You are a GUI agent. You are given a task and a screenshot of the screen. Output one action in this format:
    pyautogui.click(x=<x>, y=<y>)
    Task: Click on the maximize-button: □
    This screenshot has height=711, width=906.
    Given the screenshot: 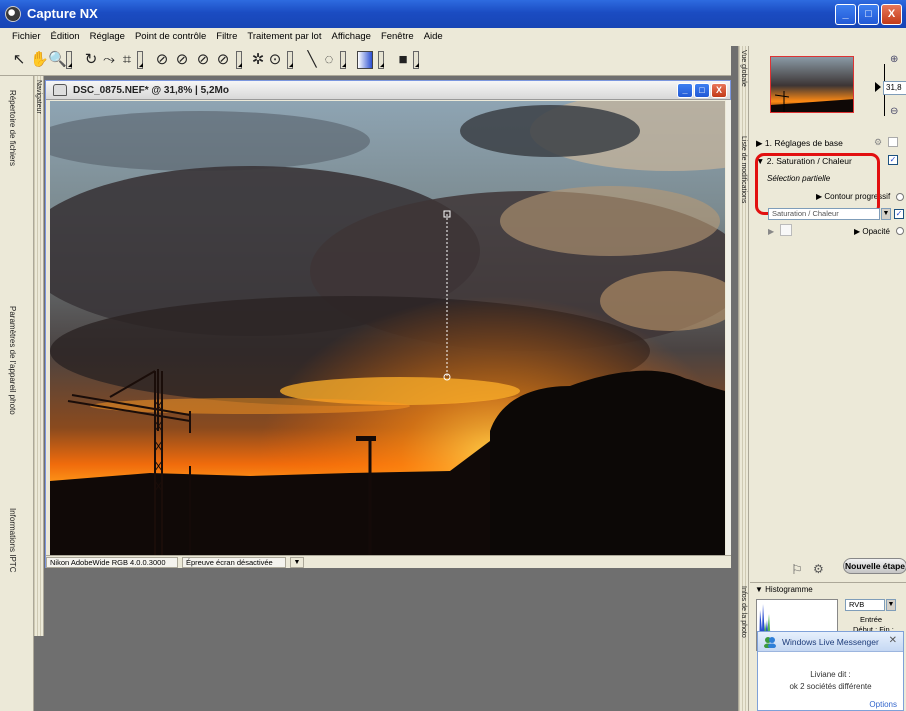 What is the action you would take?
    pyautogui.click(x=868, y=14)
    